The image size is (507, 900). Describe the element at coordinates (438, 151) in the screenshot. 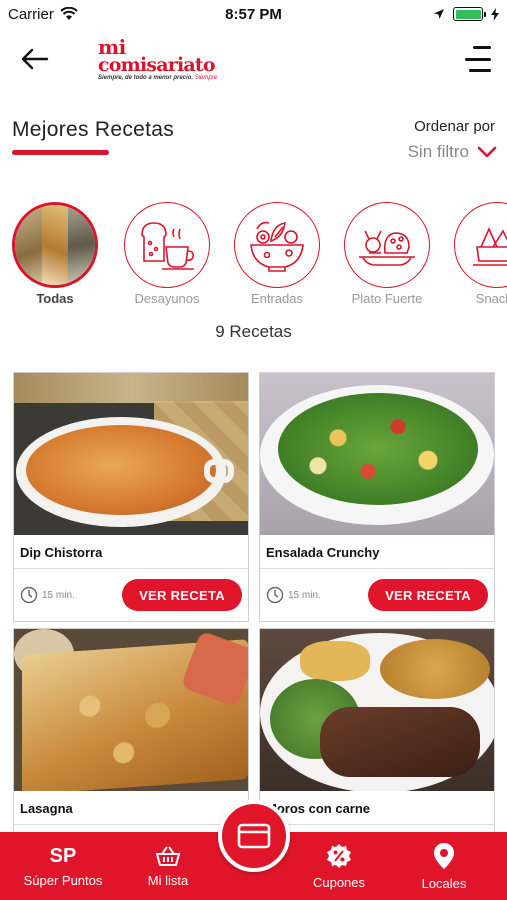

I see `sort-value: Sin filtro` at that location.